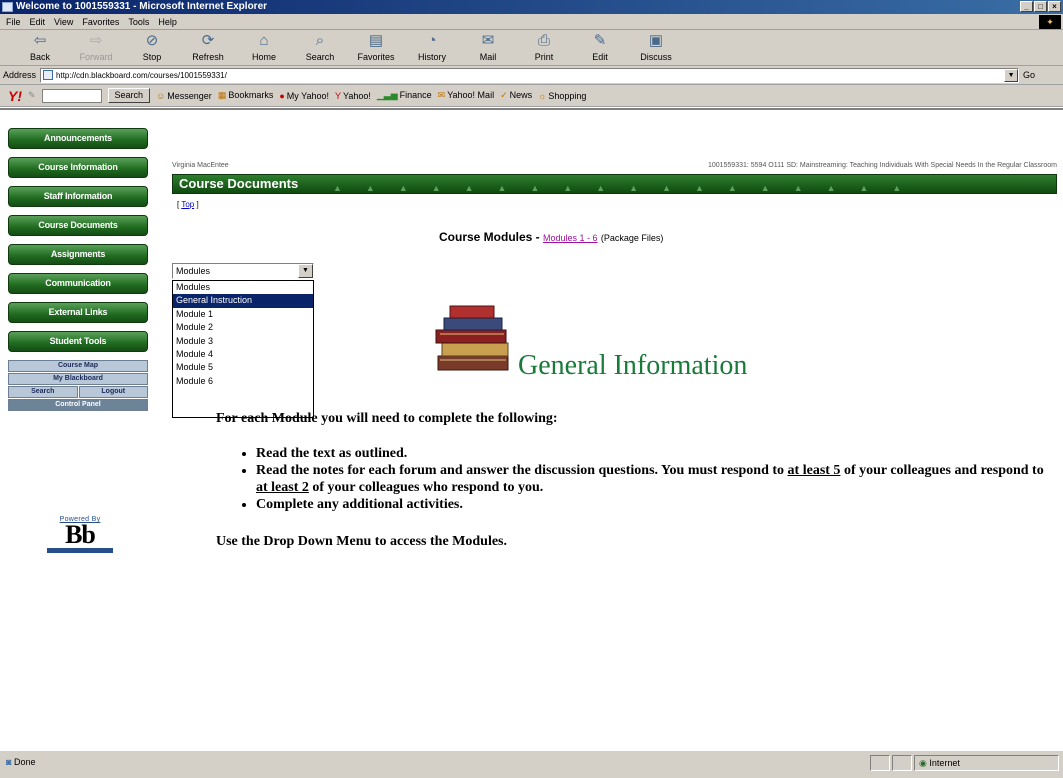  I want to click on user-name: Virginia MacEntee, so click(200, 165).